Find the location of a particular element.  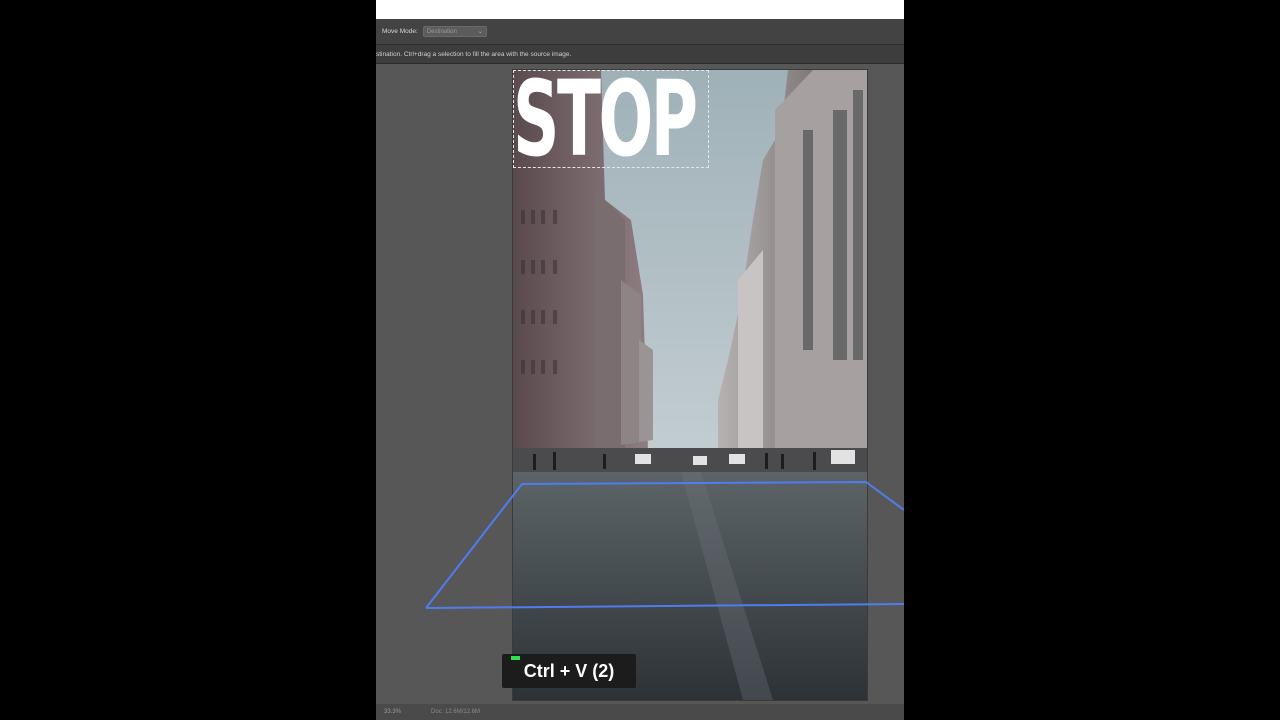

move-mode-select: Destination ⌄ is located at coordinates (454, 31).